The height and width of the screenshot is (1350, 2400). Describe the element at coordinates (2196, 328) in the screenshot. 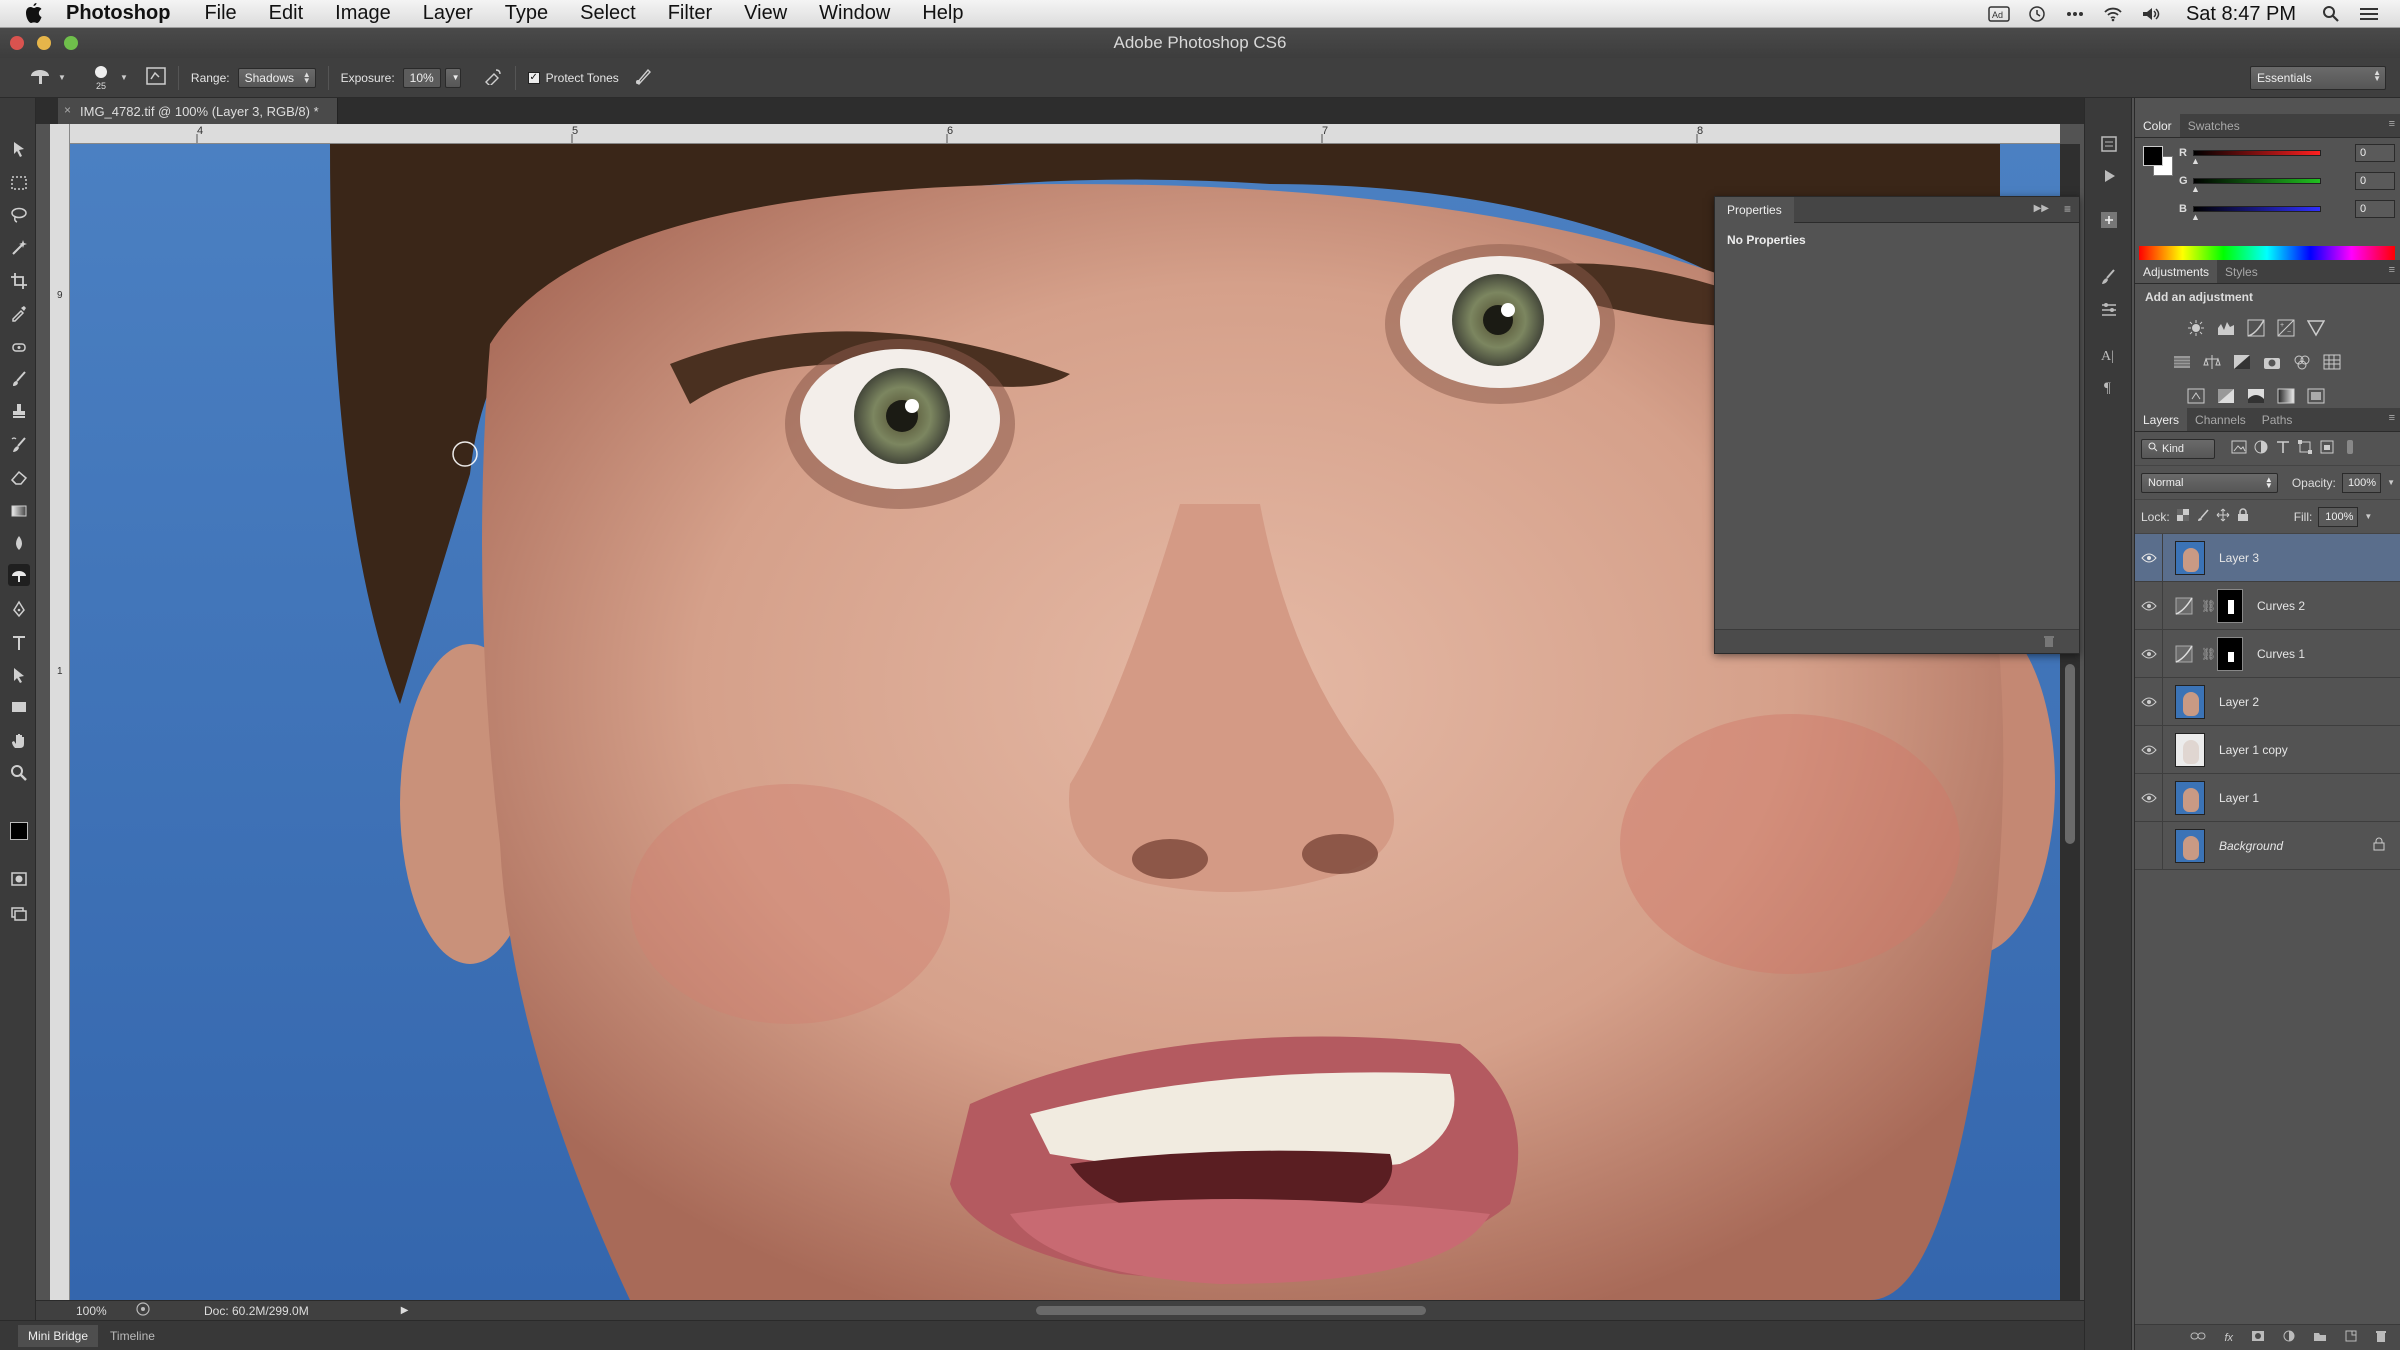

I see `brightness-contrast-icon` at that location.